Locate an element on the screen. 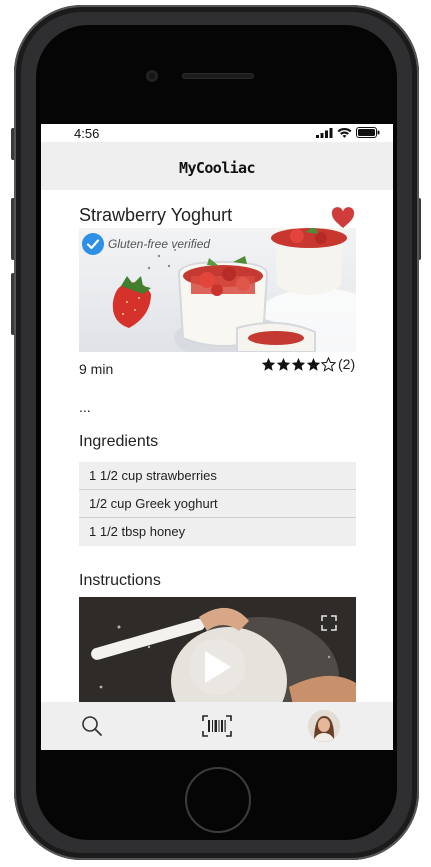 This screenshot has width=431, height=867. status-bar: 4:56 is located at coordinates (217, 133).